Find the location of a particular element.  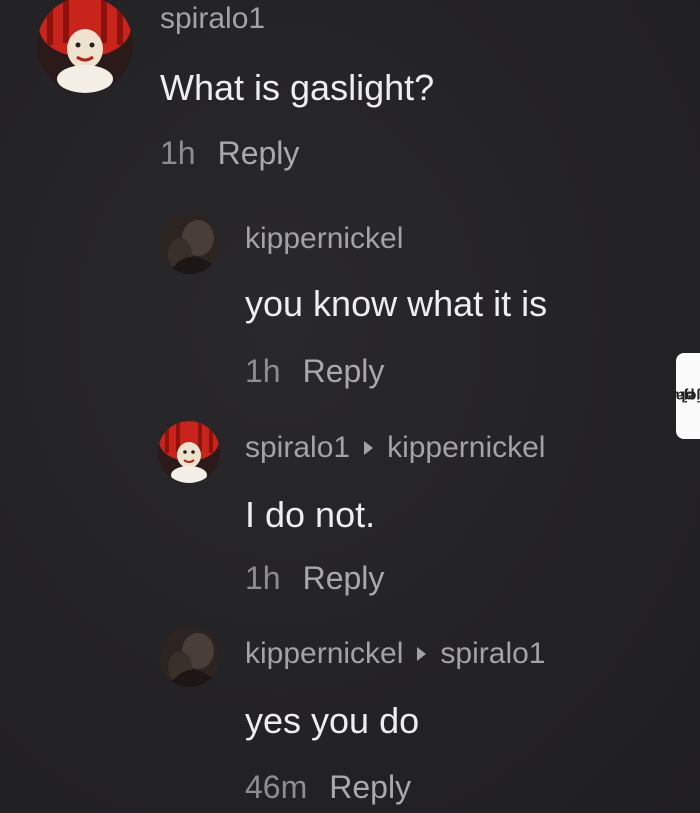

reply-to-name: kippernickel is located at coordinates (466, 447).